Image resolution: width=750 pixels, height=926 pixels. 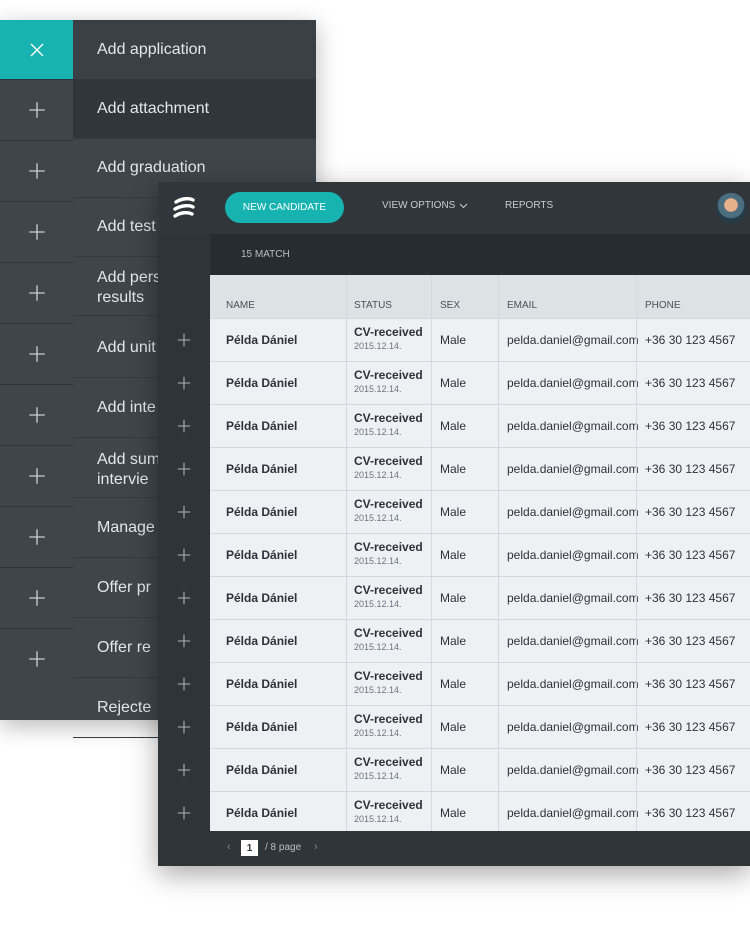 I want to click on view-options-dropdown: VIEW OPTIONS, so click(x=425, y=205).